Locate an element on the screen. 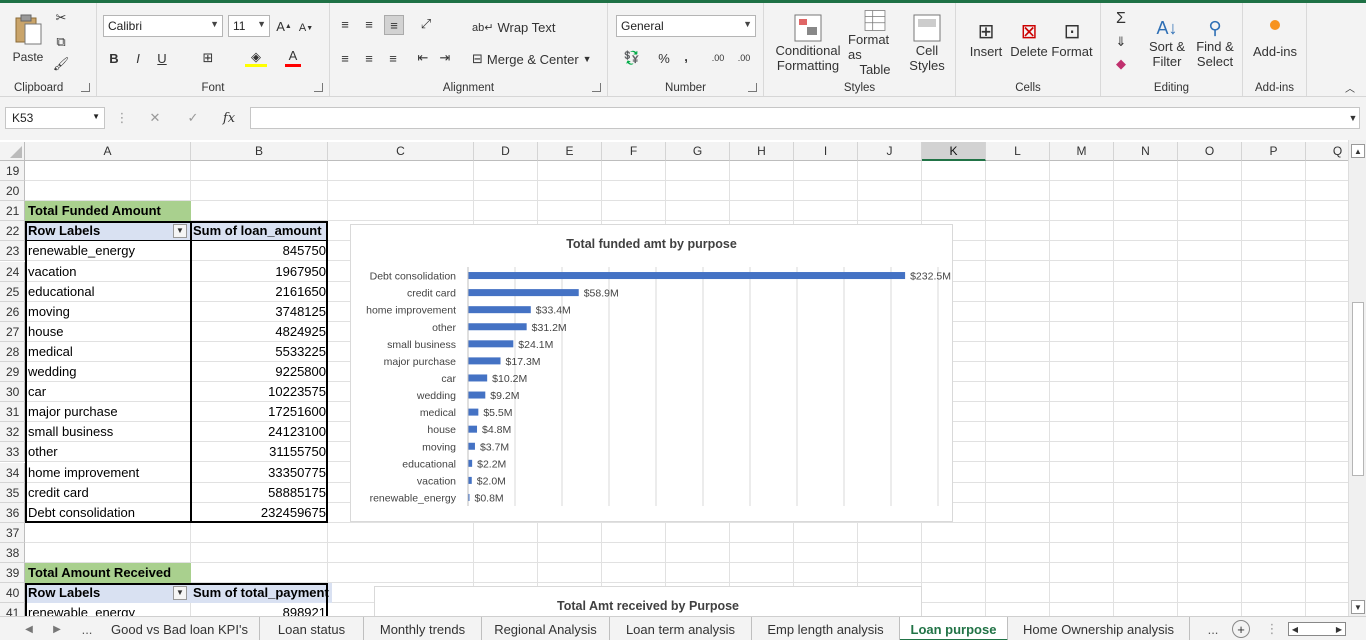 Image resolution: width=1366 pixels, height=640 pixels. row-header-19: 19 is located at coordinates (12, 171).